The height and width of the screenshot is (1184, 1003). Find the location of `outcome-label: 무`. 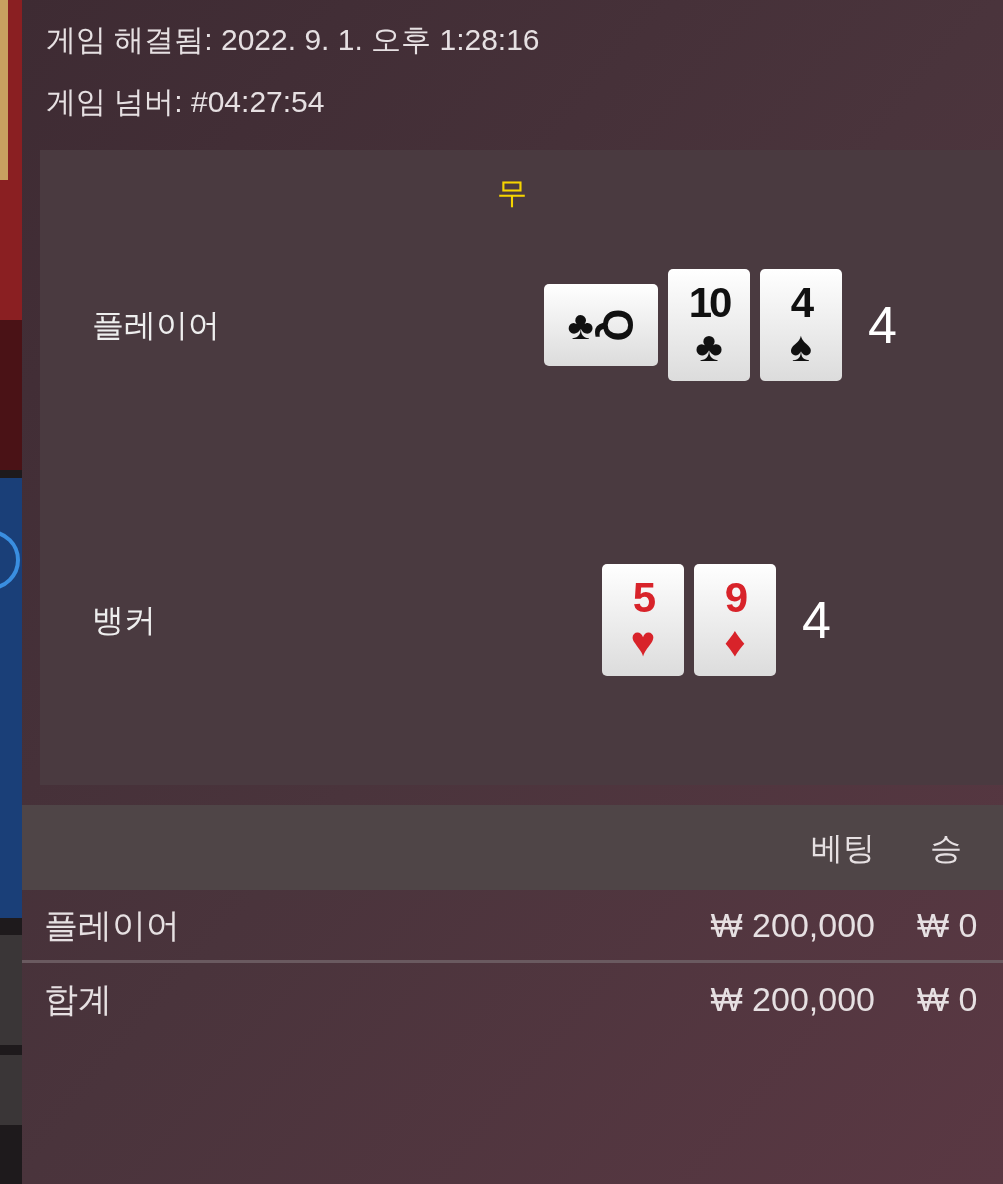

outcome-label: 무 is located at coordinates (512, 193).